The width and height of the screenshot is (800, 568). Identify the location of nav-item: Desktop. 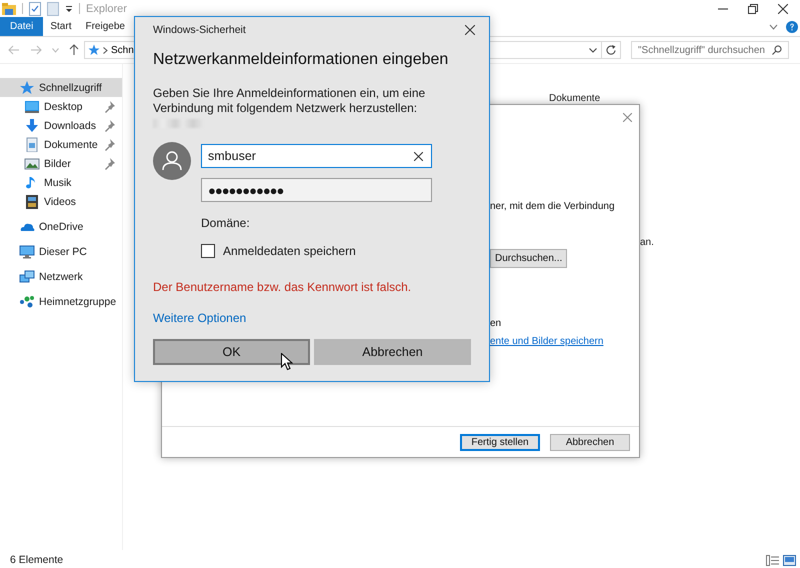
(61, 106).